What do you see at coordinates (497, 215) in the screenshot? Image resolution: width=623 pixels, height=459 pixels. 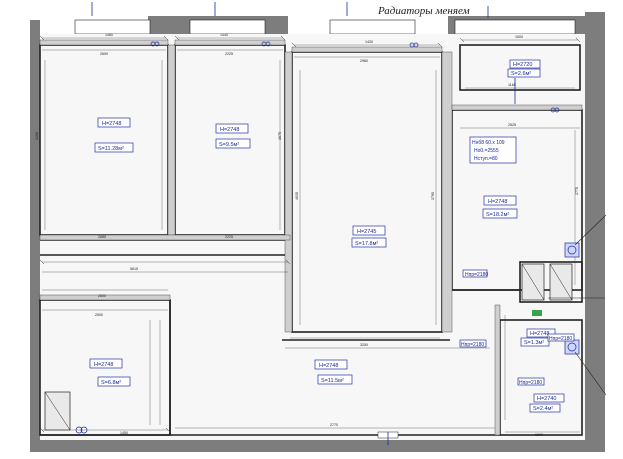 I see `room-area-label: S=18.2м²` at bounding box center [497, 215].